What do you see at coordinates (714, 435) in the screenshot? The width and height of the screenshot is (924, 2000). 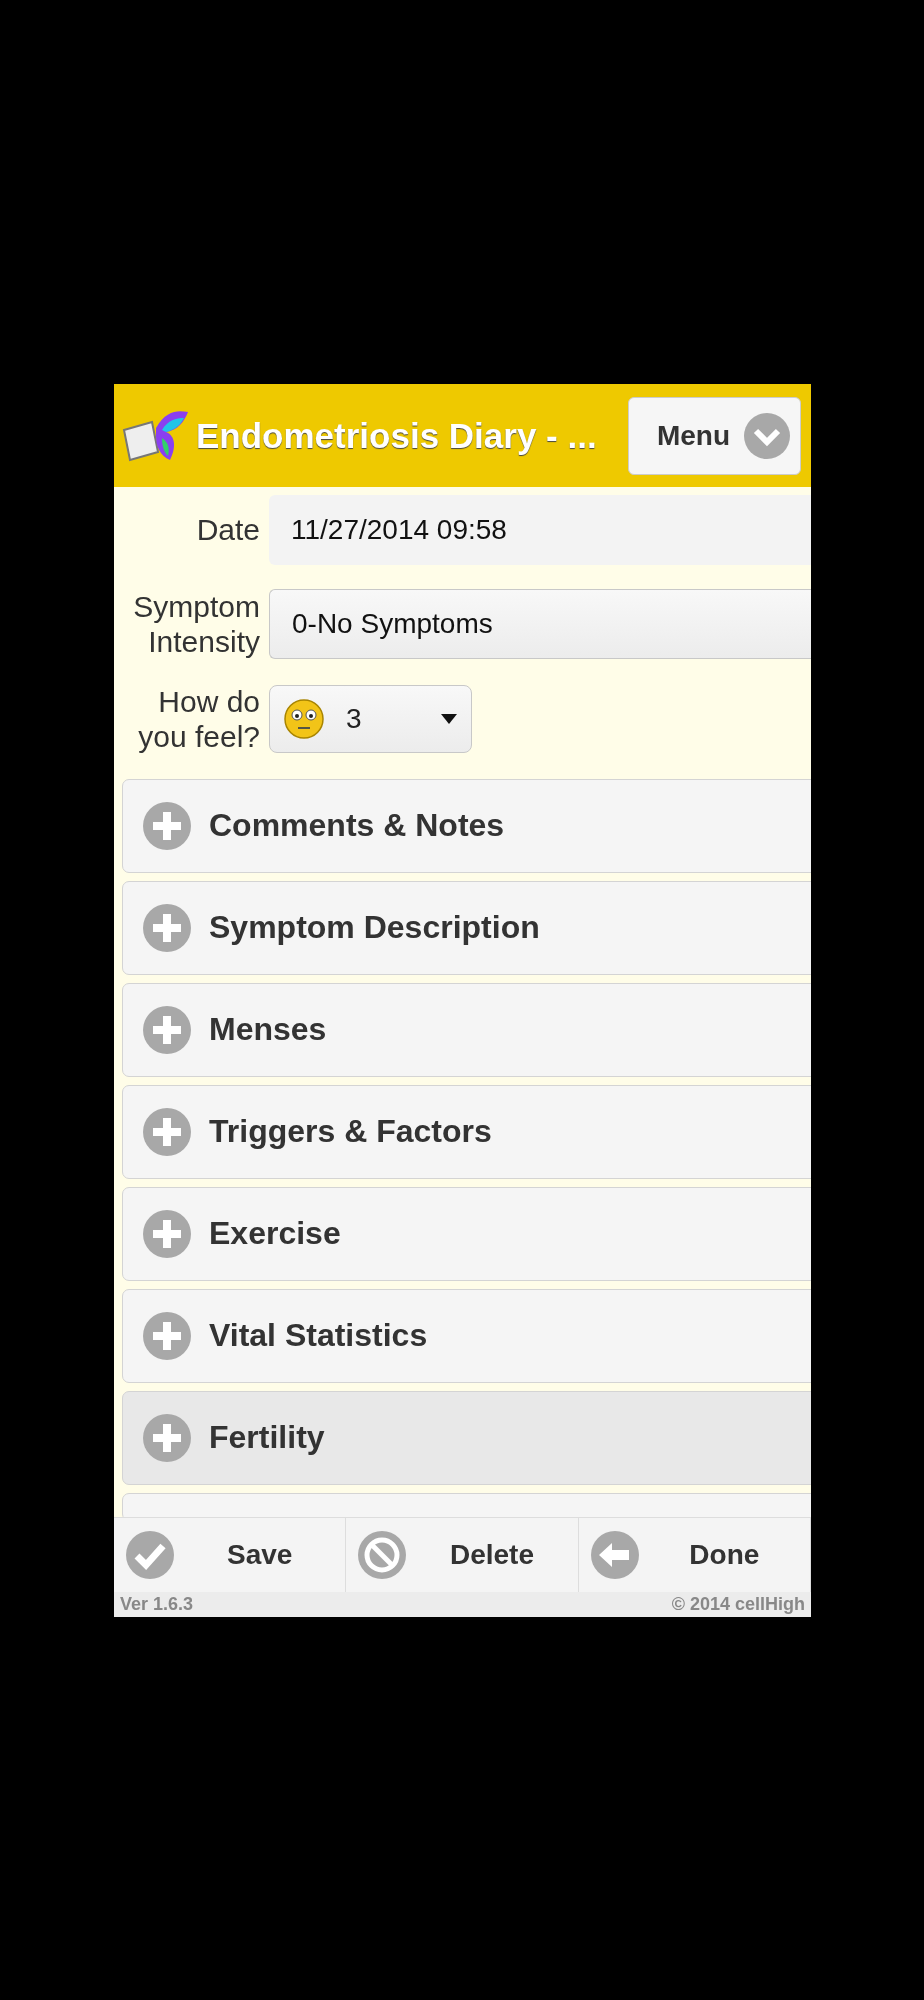 I see `menu-button: Menu` at bounding box center [714, 435].